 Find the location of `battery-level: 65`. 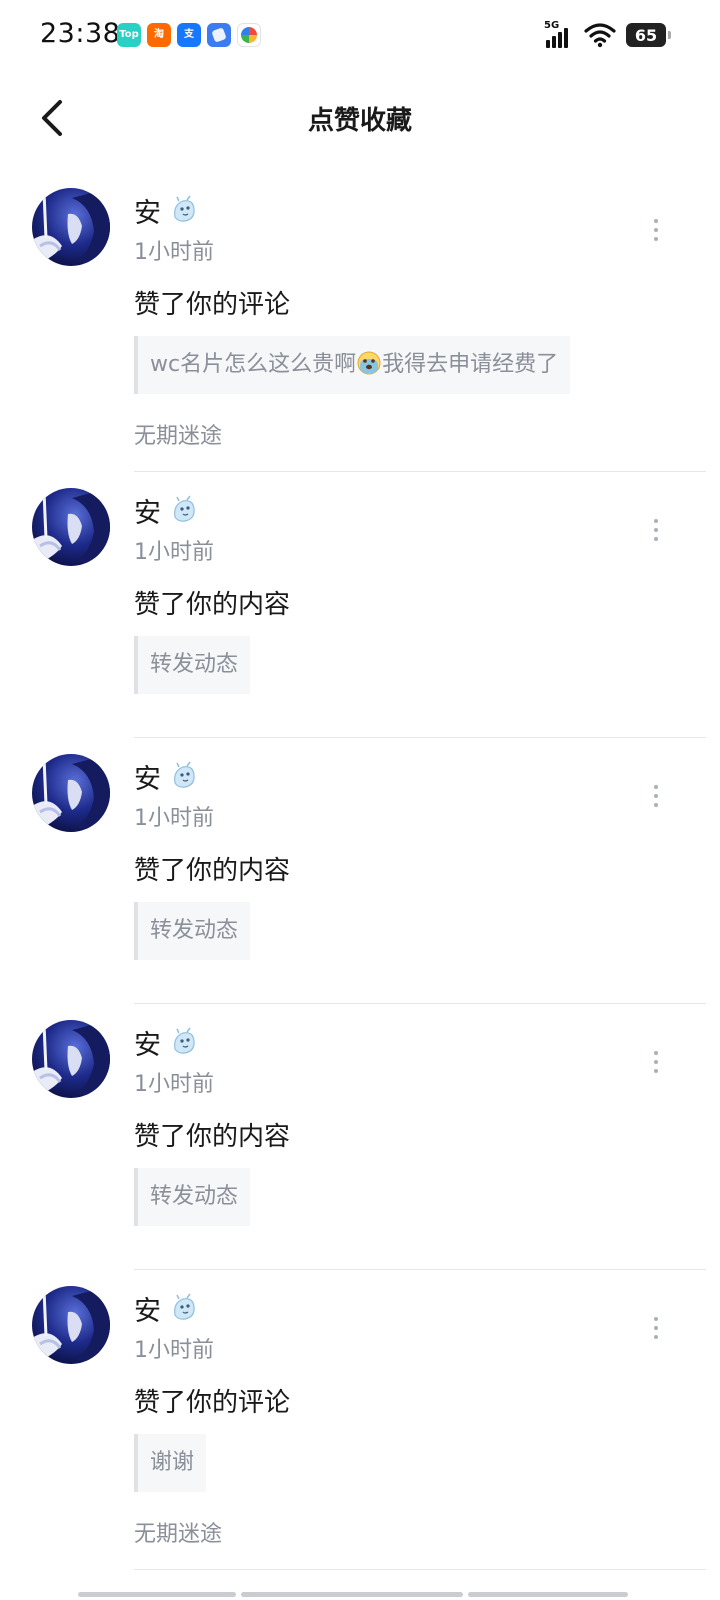

battery-level: 65 is located at coordinates (646, 35).